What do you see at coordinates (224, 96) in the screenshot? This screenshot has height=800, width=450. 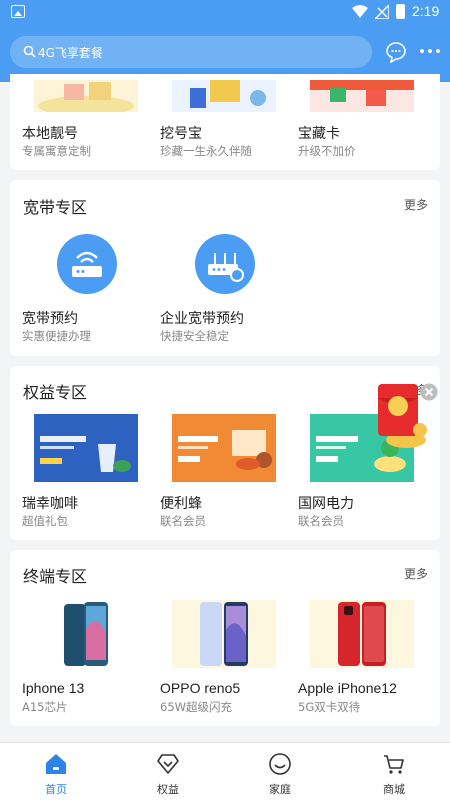 I see `wahaobao-thumbnail` at bounding box center [224, 96].